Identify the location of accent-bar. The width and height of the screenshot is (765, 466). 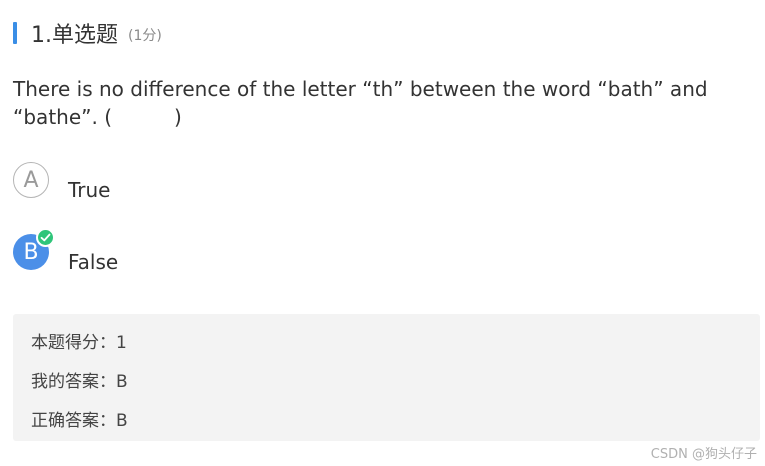
(15, 33).